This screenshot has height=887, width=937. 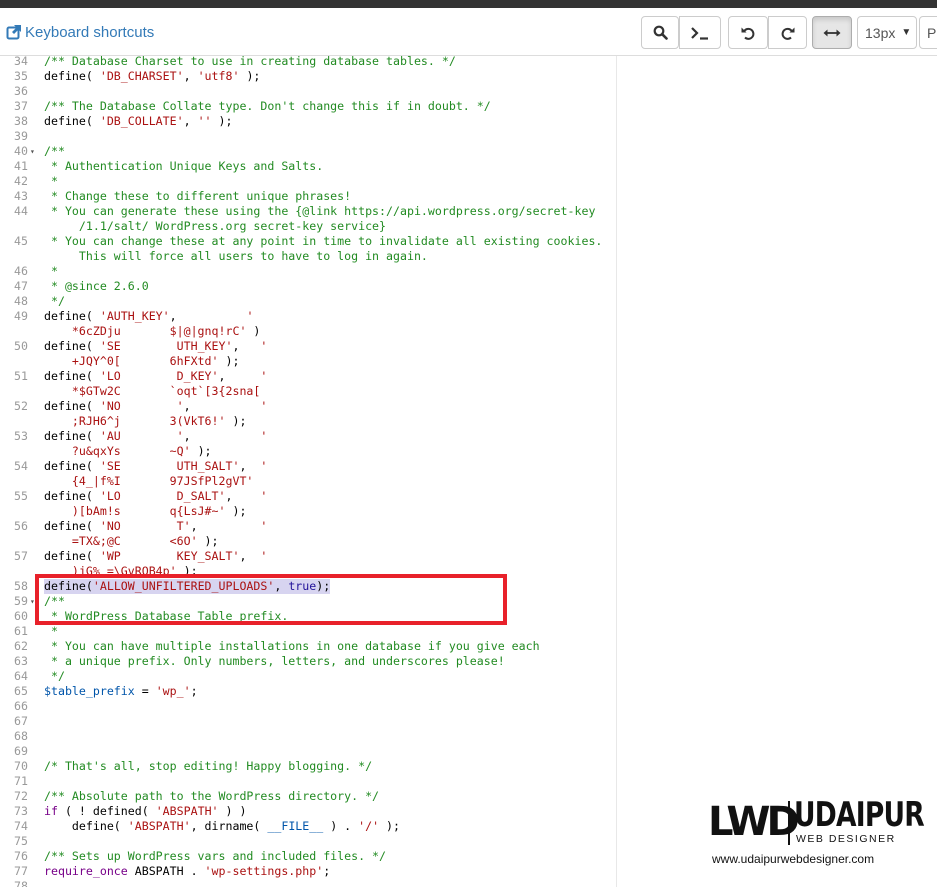 I want to click on code-token: 'wp_', so click(x=173, y=691).